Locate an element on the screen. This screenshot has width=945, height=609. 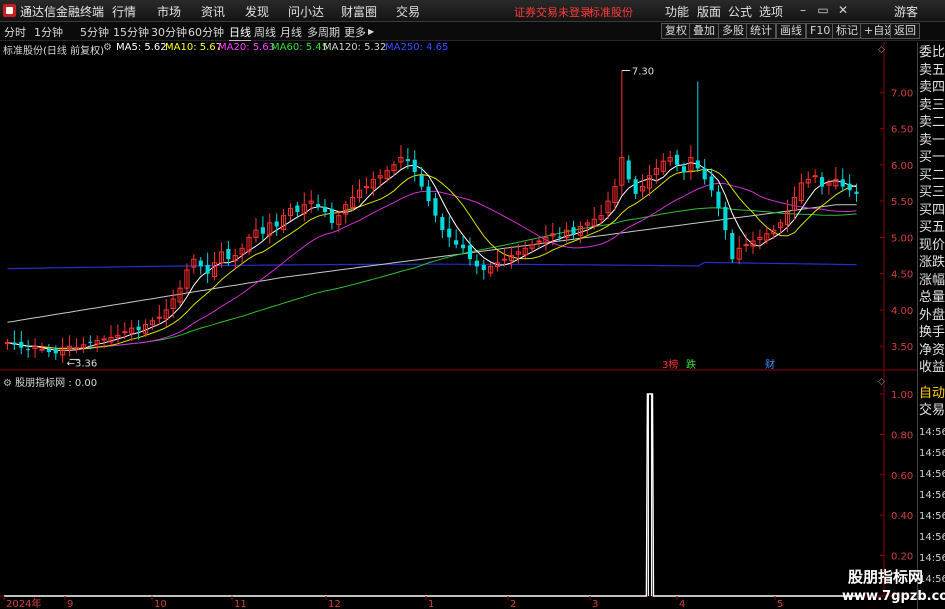
indicator-title-text: 股朋指标网 : 0.00 is located at coordinates (56, 383).